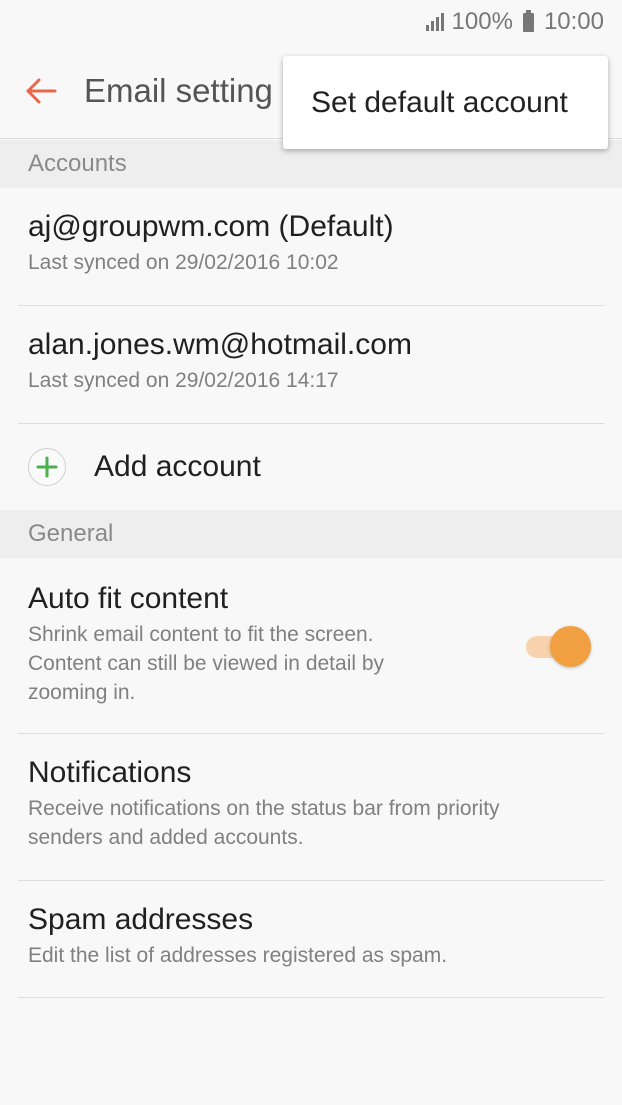 Image resolution: width=622 pixels, height=1105 pixels. Describe the element at coordinates (177, 466) in the screenshot. I see `add-account-label: Add account` at that location.